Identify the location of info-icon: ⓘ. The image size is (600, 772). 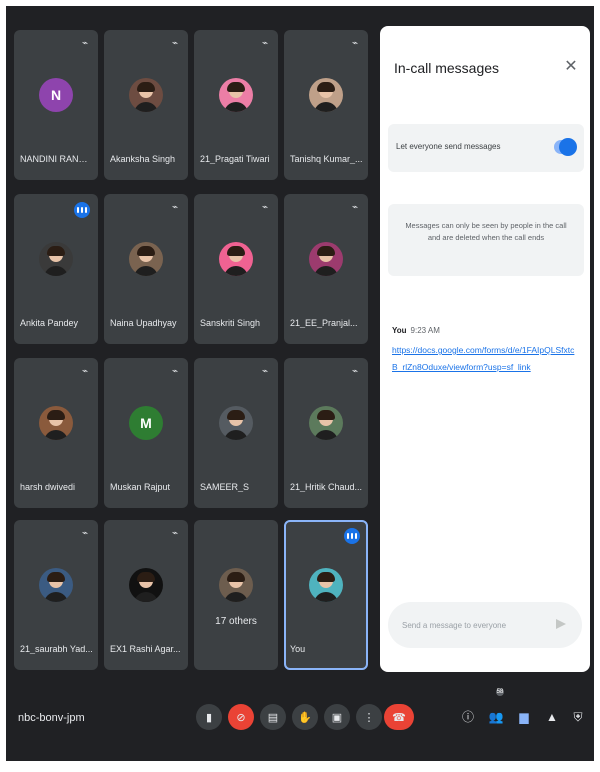
(467, 717).